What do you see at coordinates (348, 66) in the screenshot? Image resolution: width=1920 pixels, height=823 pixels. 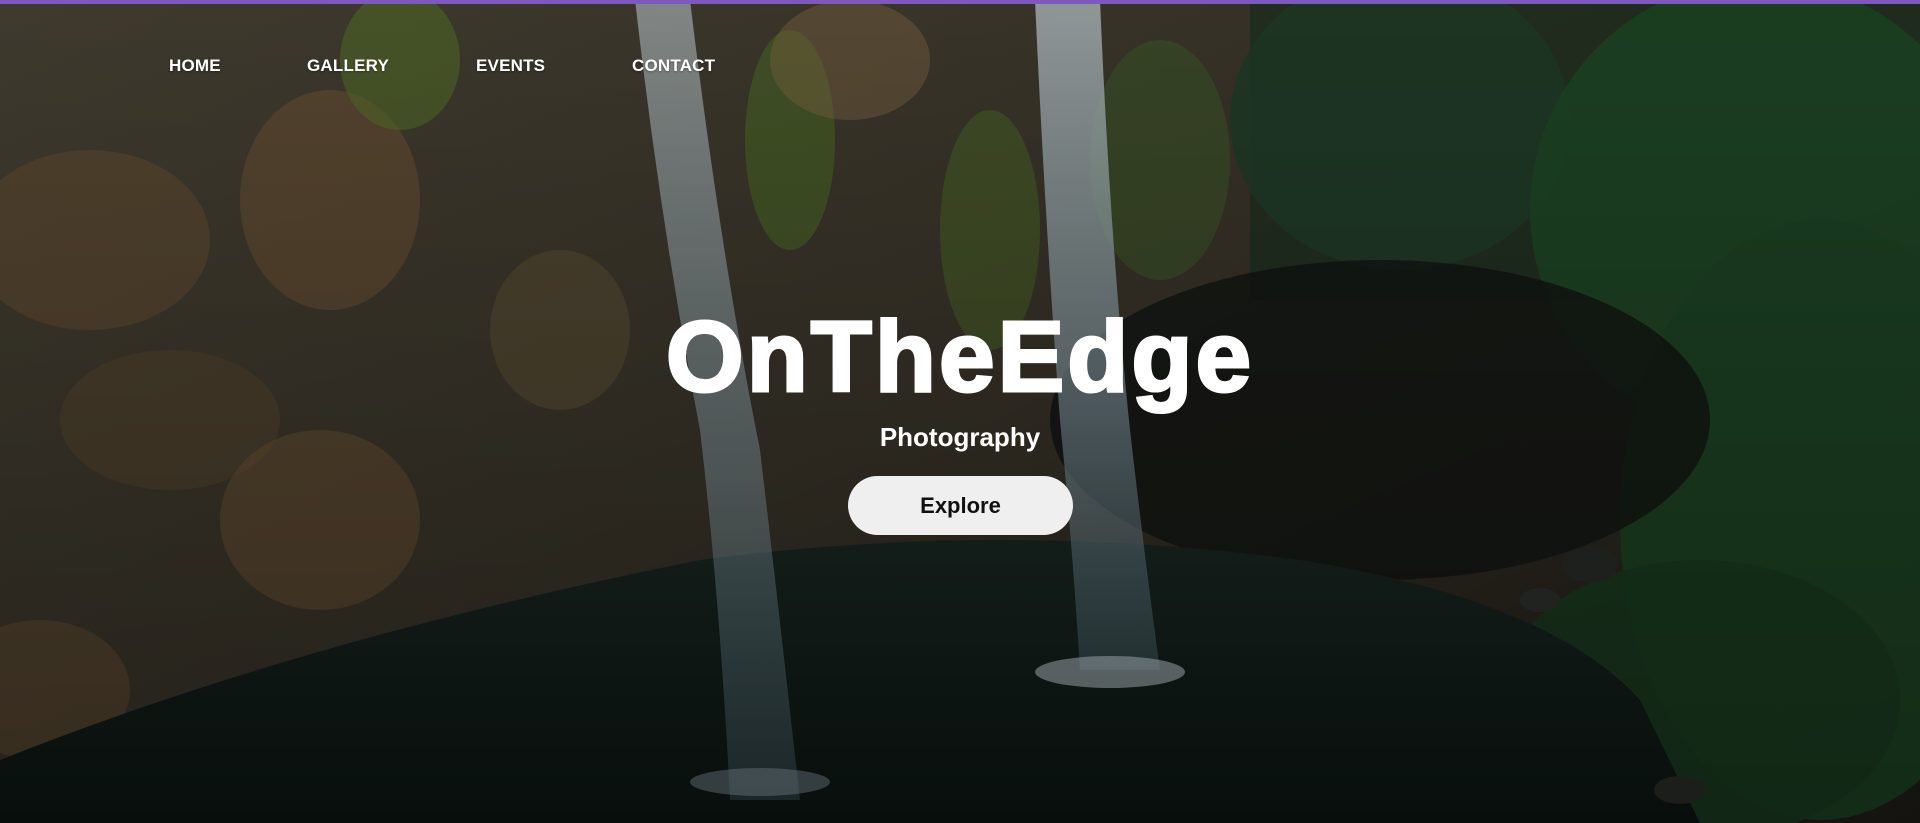 I see `nav-link-gallery: GALLERY` at bounding box center [348, 66].